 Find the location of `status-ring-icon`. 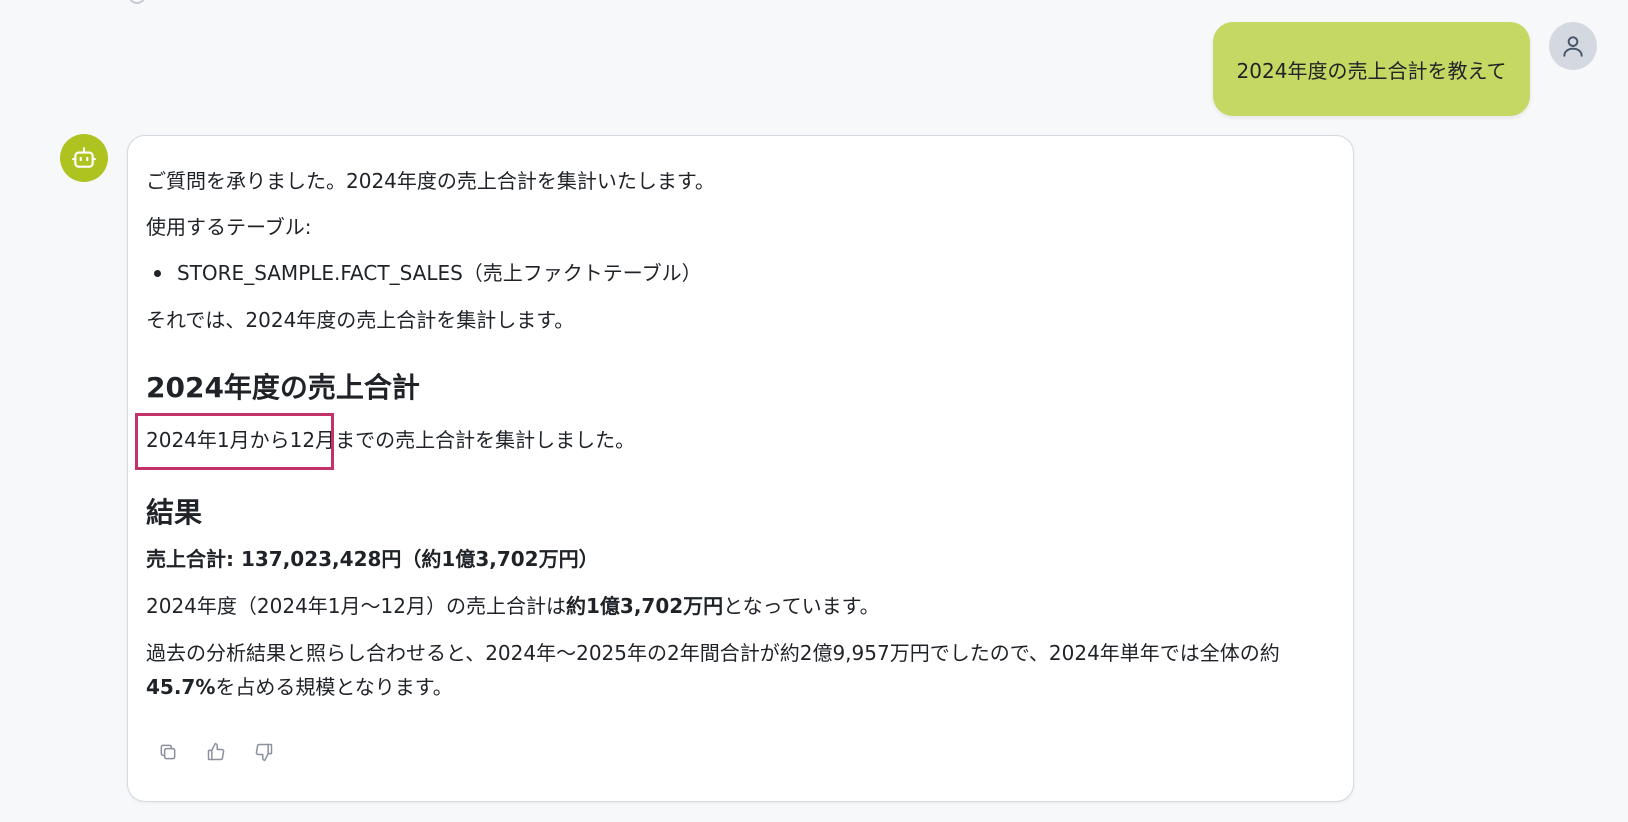

status-ring-icon is located at coordinates (137, 2).